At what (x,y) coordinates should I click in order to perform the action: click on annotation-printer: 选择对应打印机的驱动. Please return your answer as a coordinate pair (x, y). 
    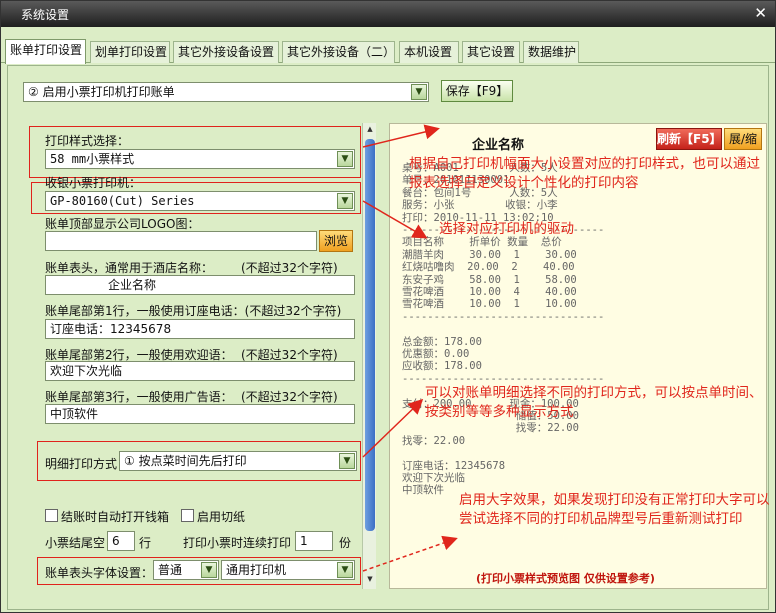
    Looking at the image, I should click on (506, 229).